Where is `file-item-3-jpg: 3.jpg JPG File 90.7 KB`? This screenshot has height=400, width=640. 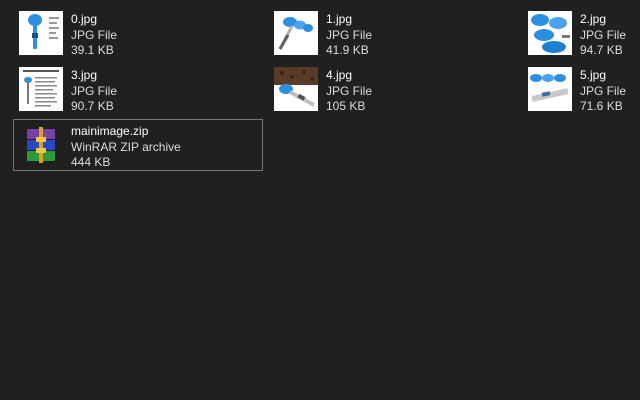
file-item-3-jpg: 3.jpg JPG File 90.7 KB is located at coordinates (138, 89).